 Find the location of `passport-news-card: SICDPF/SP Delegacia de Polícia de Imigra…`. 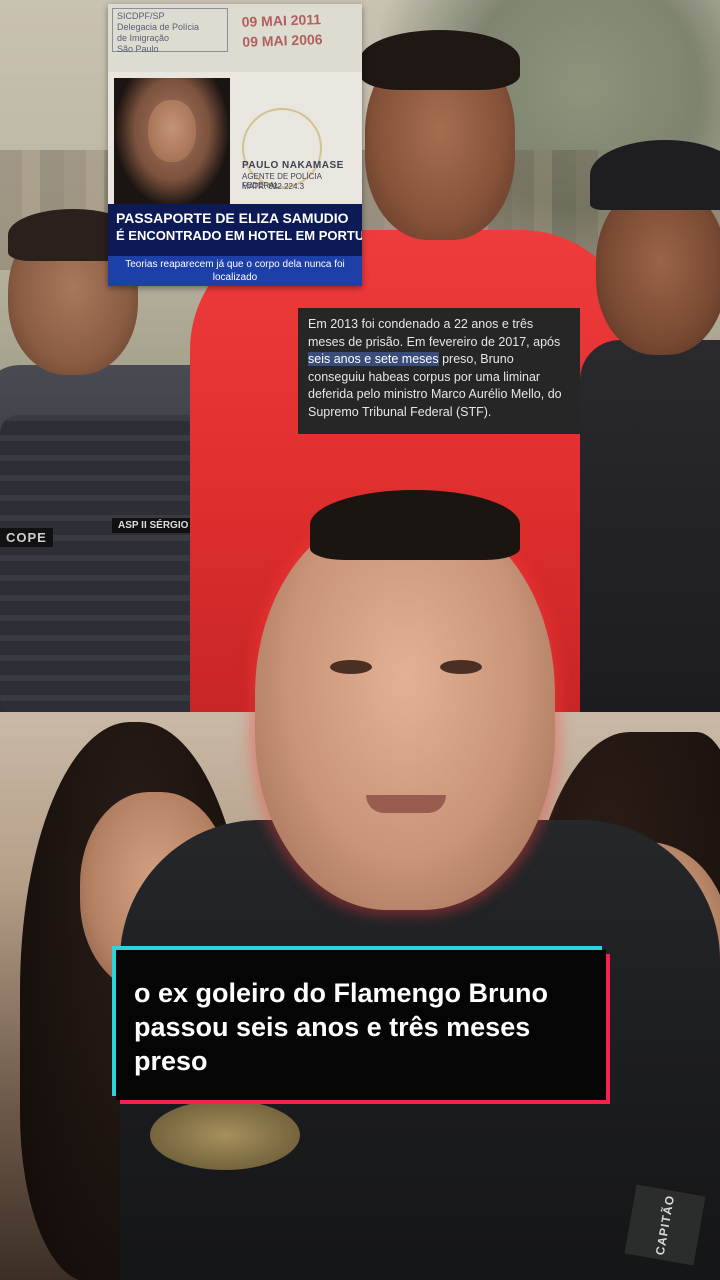

passport-news-card: SICDPF/SP Delegacia de Polícia de Imigra… is located at coordinates (235, 145).